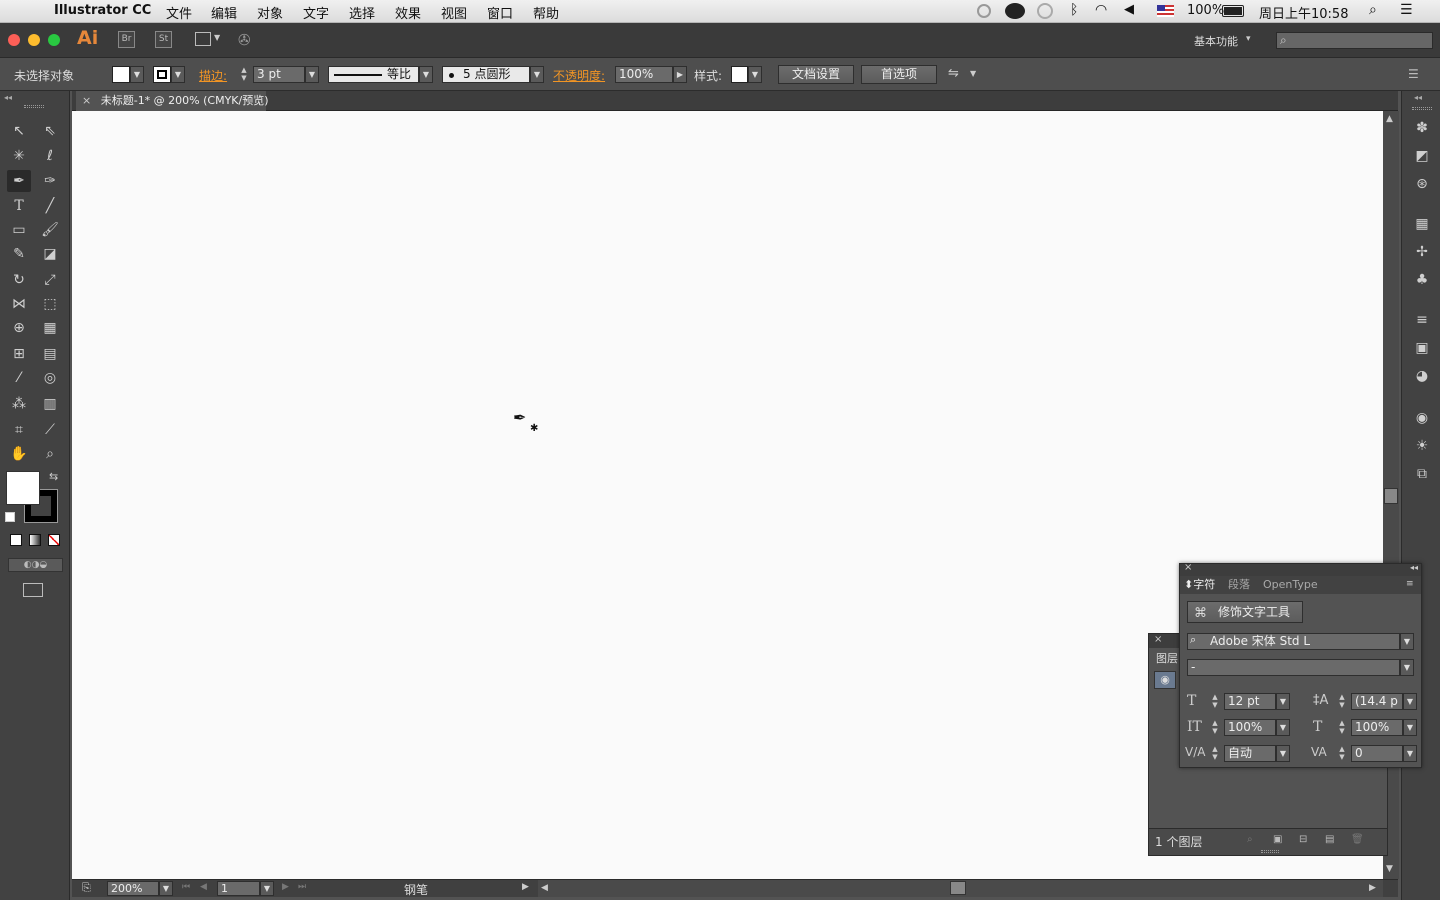 Image resolution: width=1440 pixels, height=900 pixels. Describe the element at coordinates (1015, 11) in the screenshot. I see `creative-cloud-icon` at that location.